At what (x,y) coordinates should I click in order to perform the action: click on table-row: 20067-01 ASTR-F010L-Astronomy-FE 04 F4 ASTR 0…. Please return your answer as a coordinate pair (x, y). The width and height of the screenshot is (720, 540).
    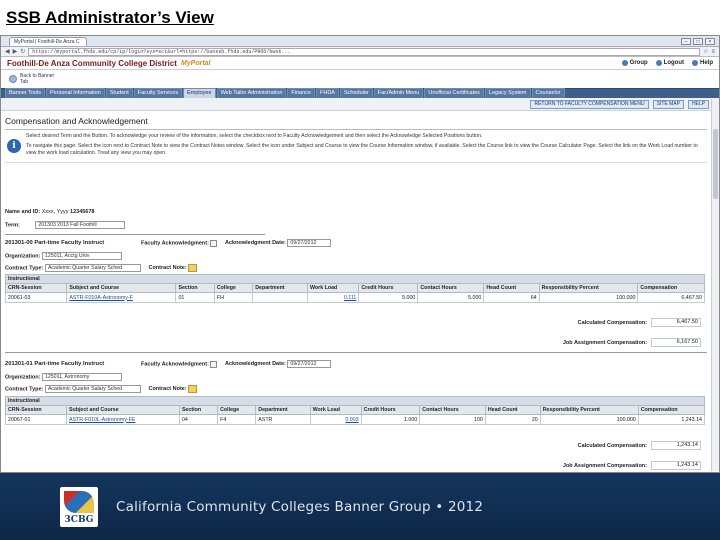
    Looking at the image, I should click on (355, 419).